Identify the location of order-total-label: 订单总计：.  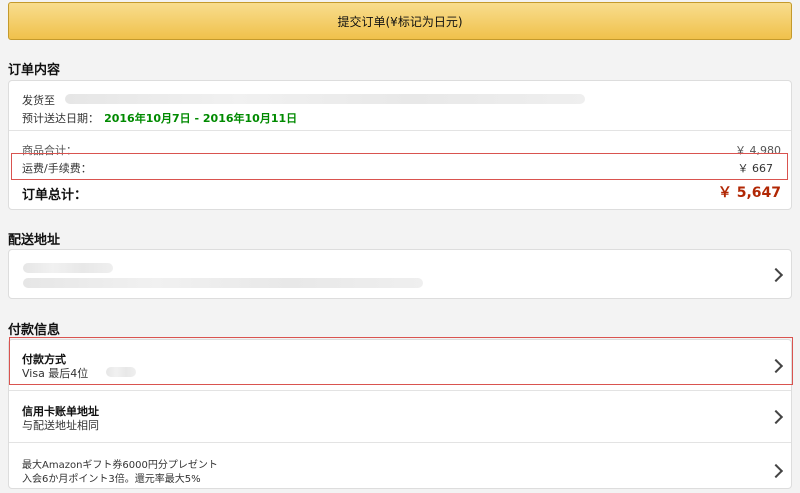
(55, 195).